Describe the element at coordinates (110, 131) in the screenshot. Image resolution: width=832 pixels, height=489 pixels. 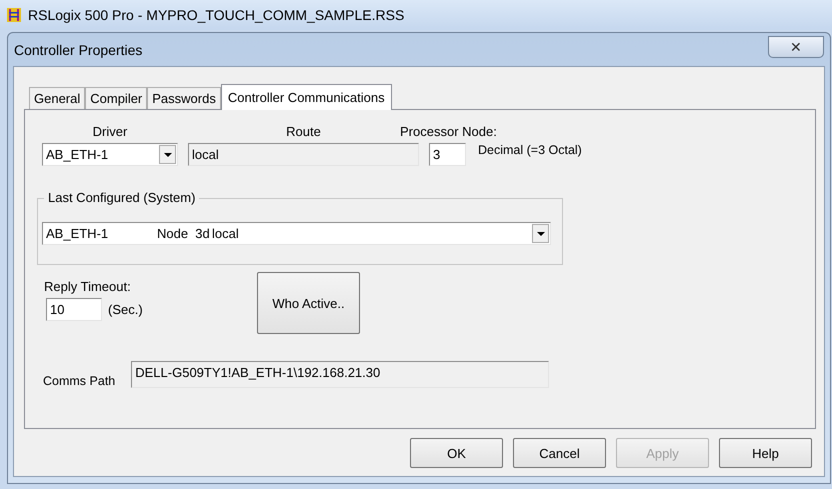
I see `field-label: Driver` at that location.